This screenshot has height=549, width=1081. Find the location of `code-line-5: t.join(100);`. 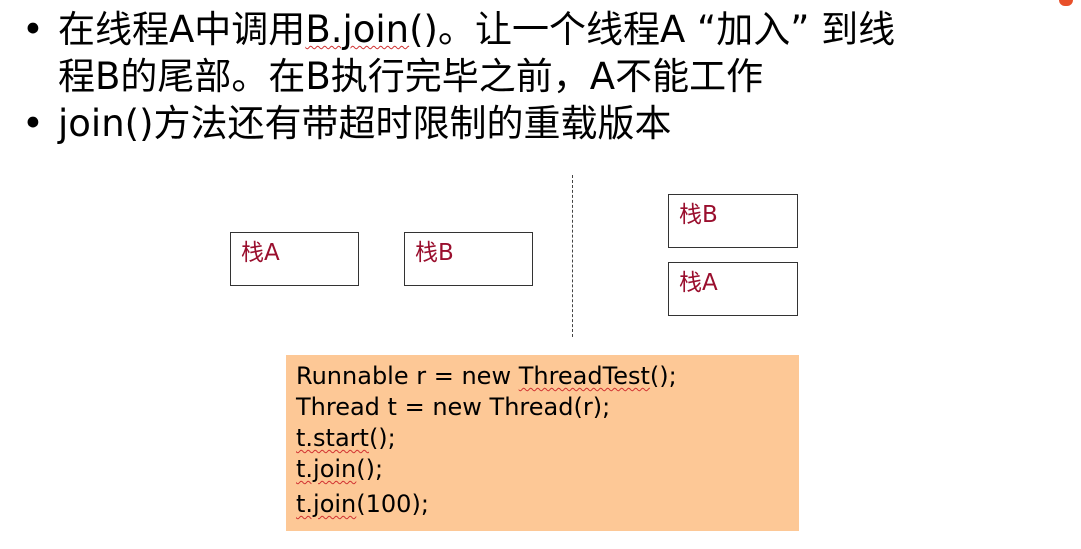

code-line-5: t.join(100); is located at coordinates (547, 504).